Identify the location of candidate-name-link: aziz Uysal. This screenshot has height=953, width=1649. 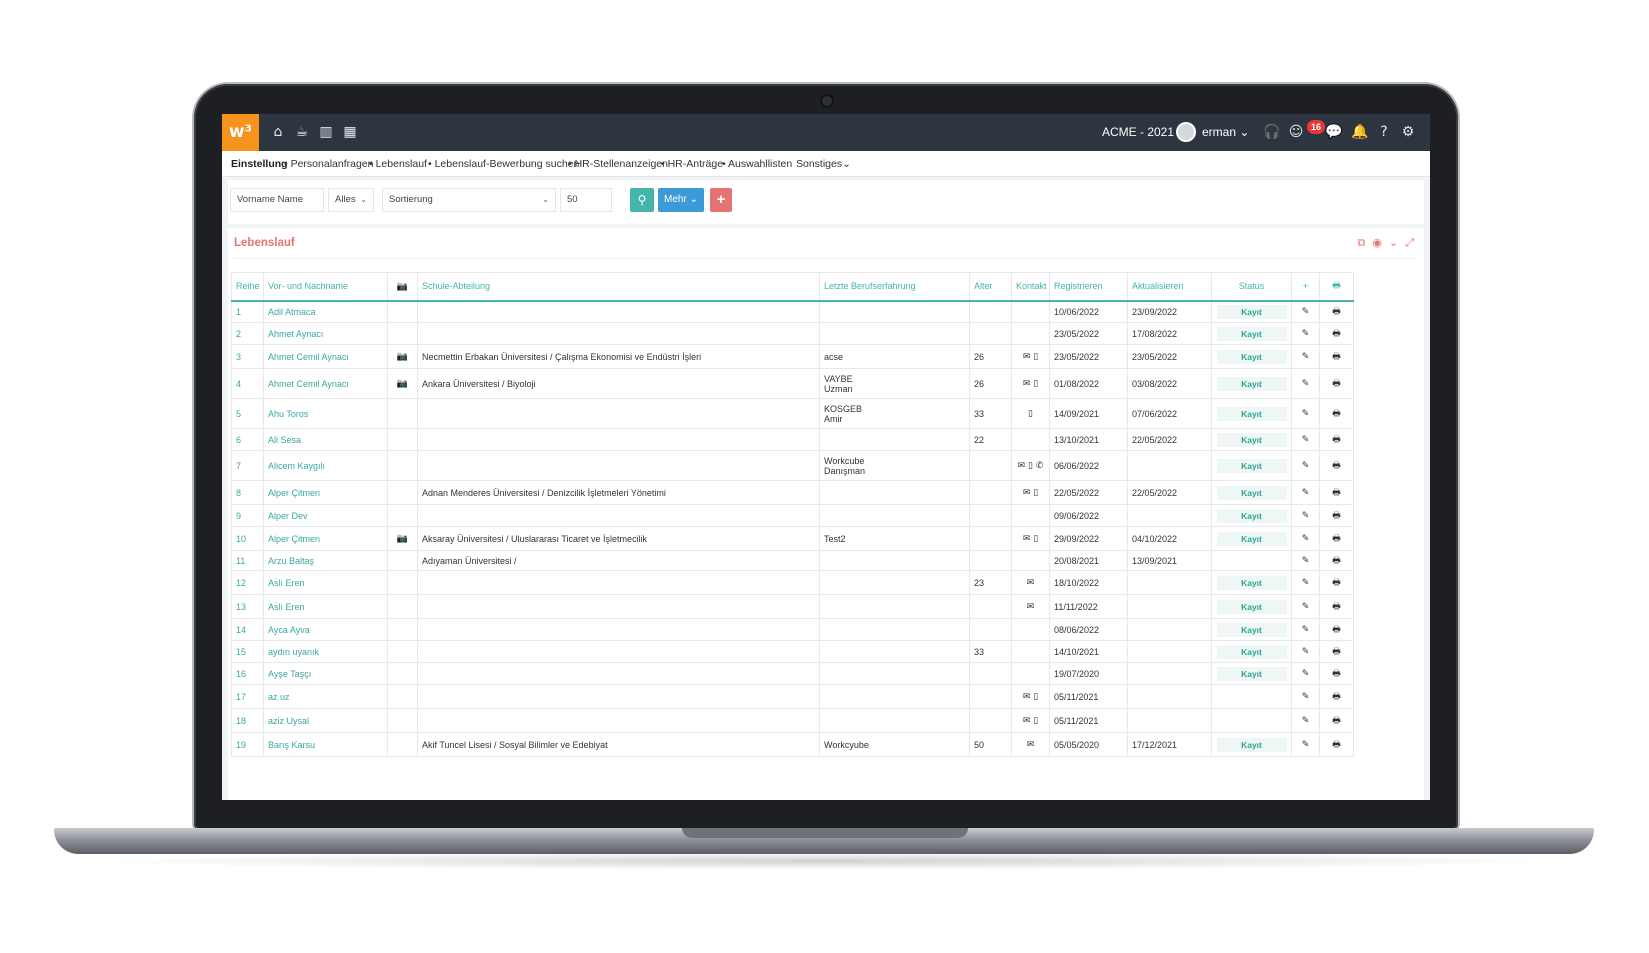
(325, 720).